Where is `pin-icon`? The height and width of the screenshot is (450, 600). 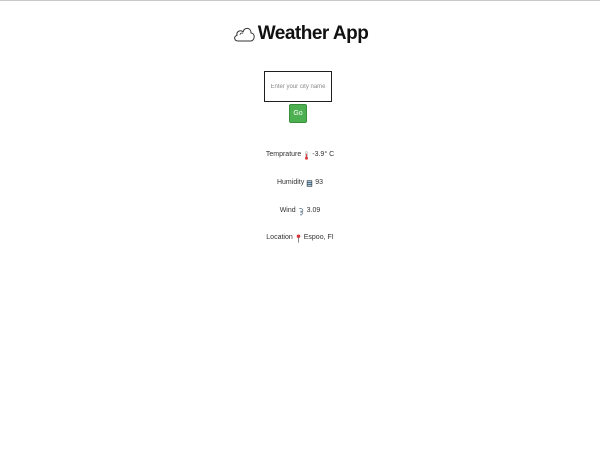 pin-icon is located at coordinates (298, 238).